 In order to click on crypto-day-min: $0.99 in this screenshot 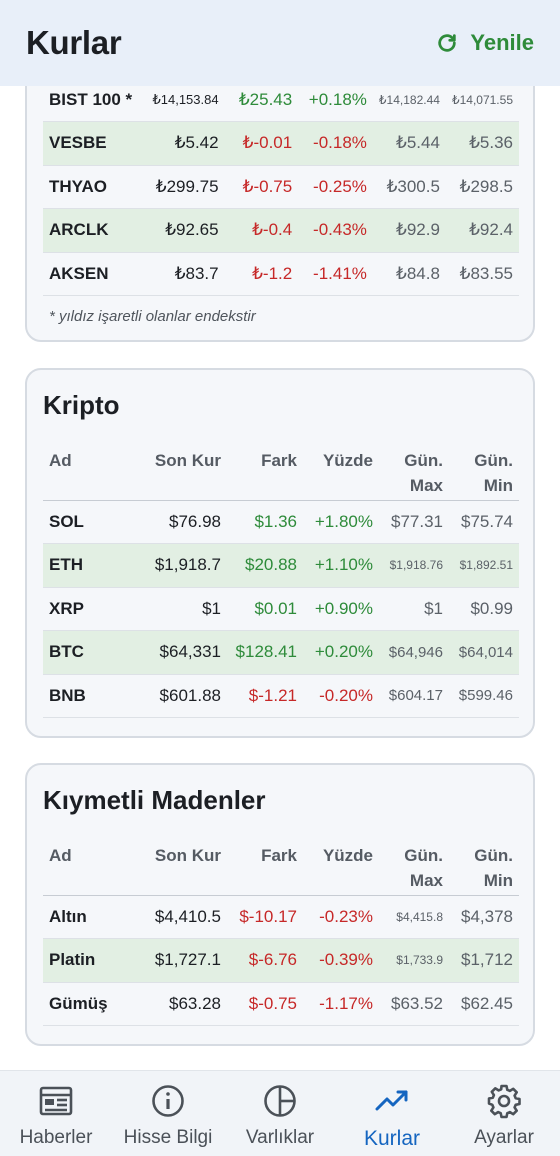, I will do `click(484, 609)`.